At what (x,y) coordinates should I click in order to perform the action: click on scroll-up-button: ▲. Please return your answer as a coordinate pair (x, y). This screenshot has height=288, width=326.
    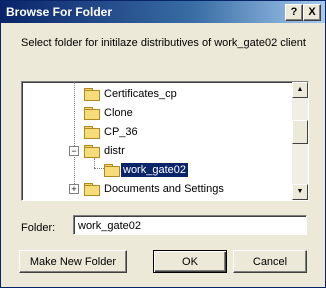
    Looking at the image, I should click on (300, 90).